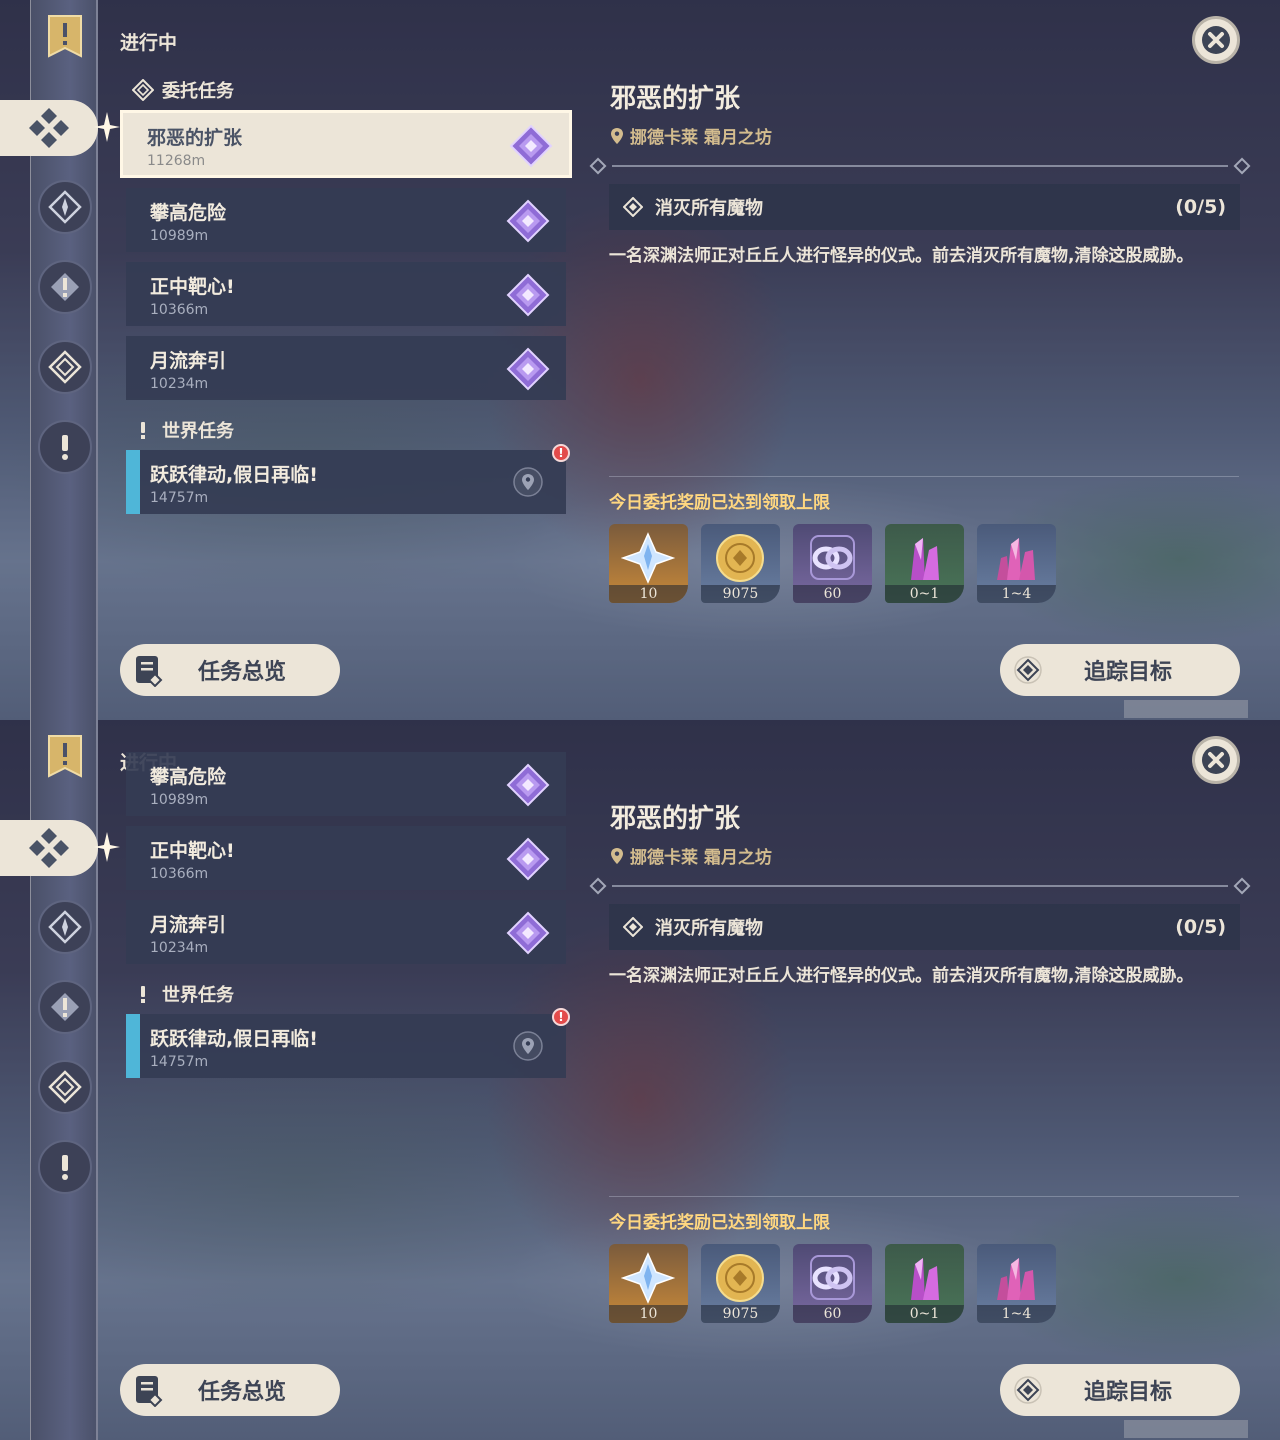  Describe the element at coordinates (1186, 1429) in the screenshot. I see `scroll-indicator` at that location.